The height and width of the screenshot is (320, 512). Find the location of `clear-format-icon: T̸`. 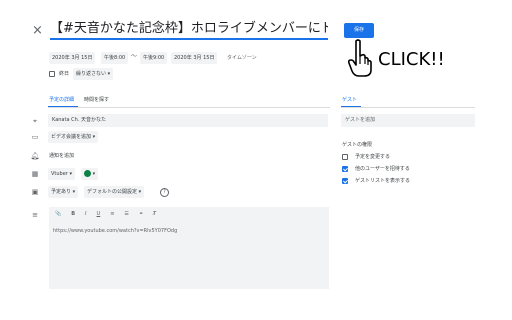

clear-format-icon: T̸ is located at coordinates (154, 214).